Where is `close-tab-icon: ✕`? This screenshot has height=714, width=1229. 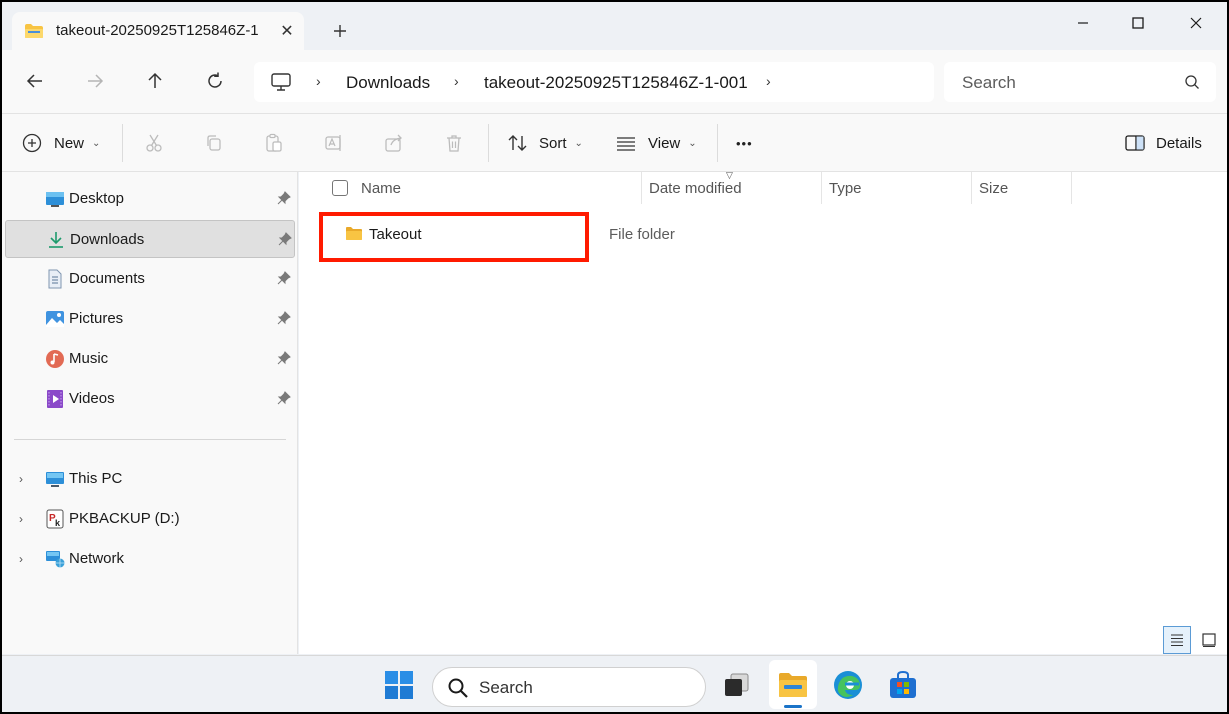 close-tab-icon: ✕ is located at coordinates (287, 31).